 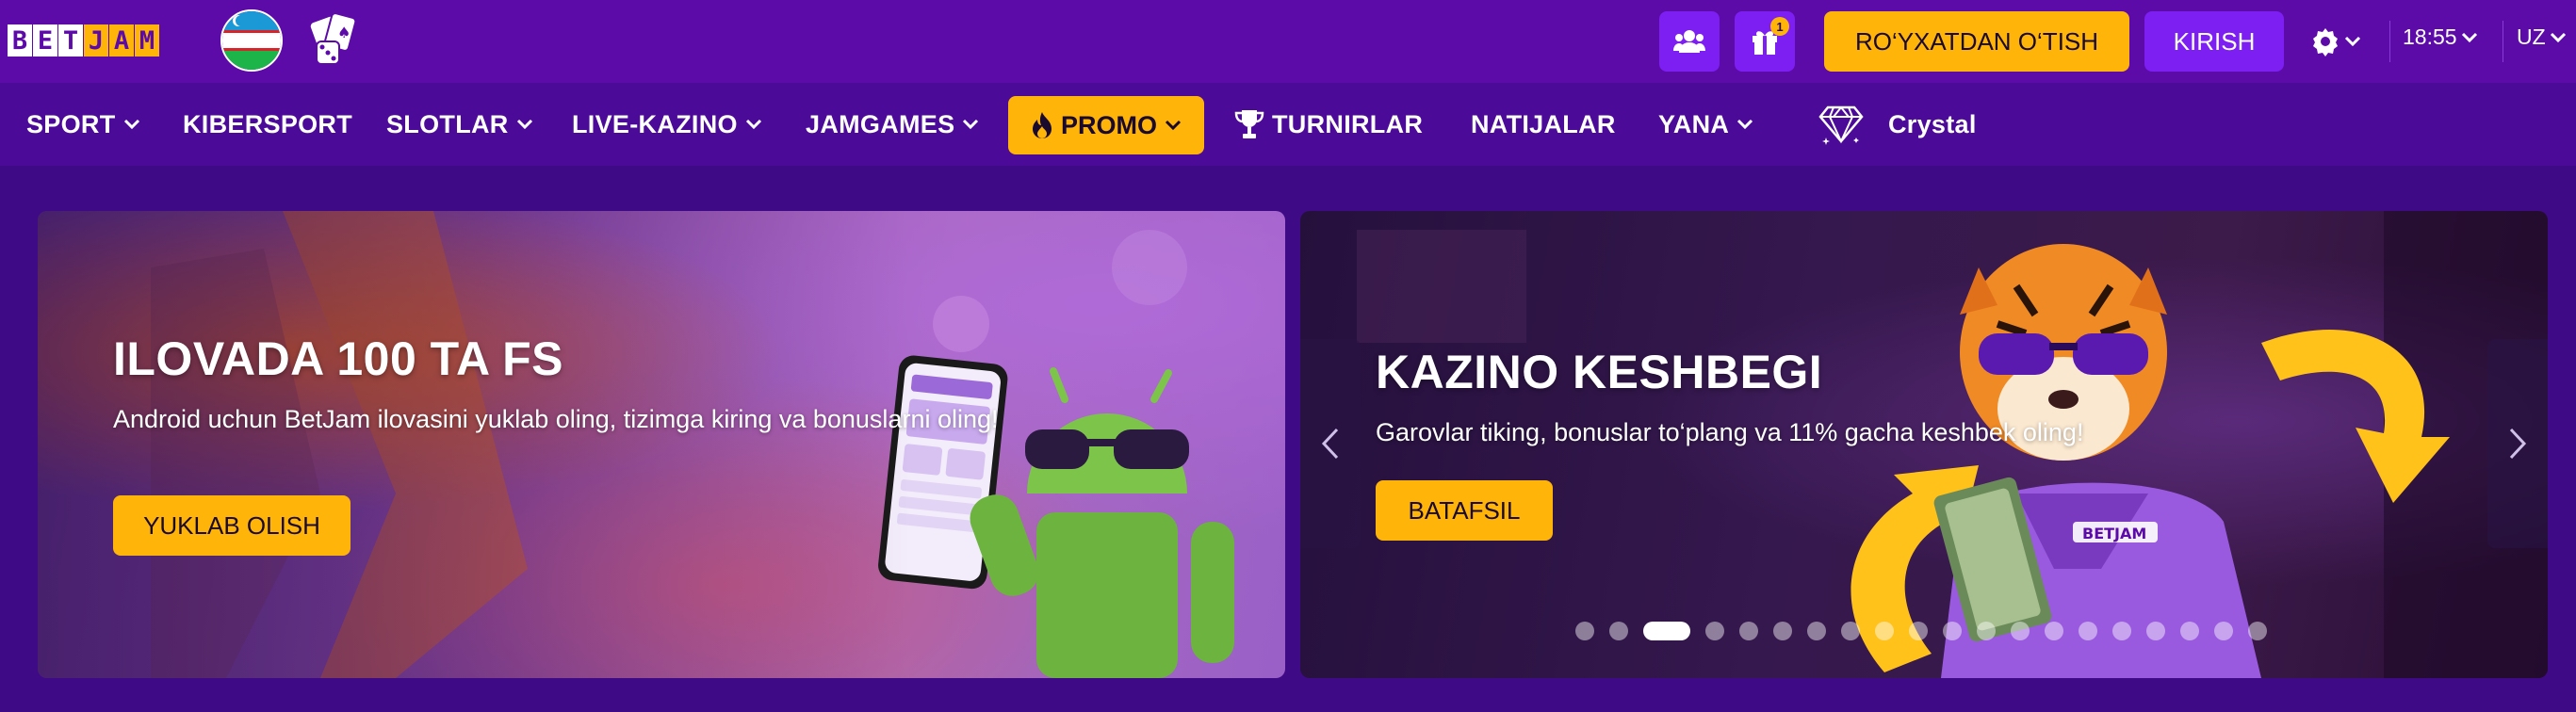 What do you see at coordinates (121, 40) in the screenshot?
I see `logo-letter: A` at bounding box center [121, 40].